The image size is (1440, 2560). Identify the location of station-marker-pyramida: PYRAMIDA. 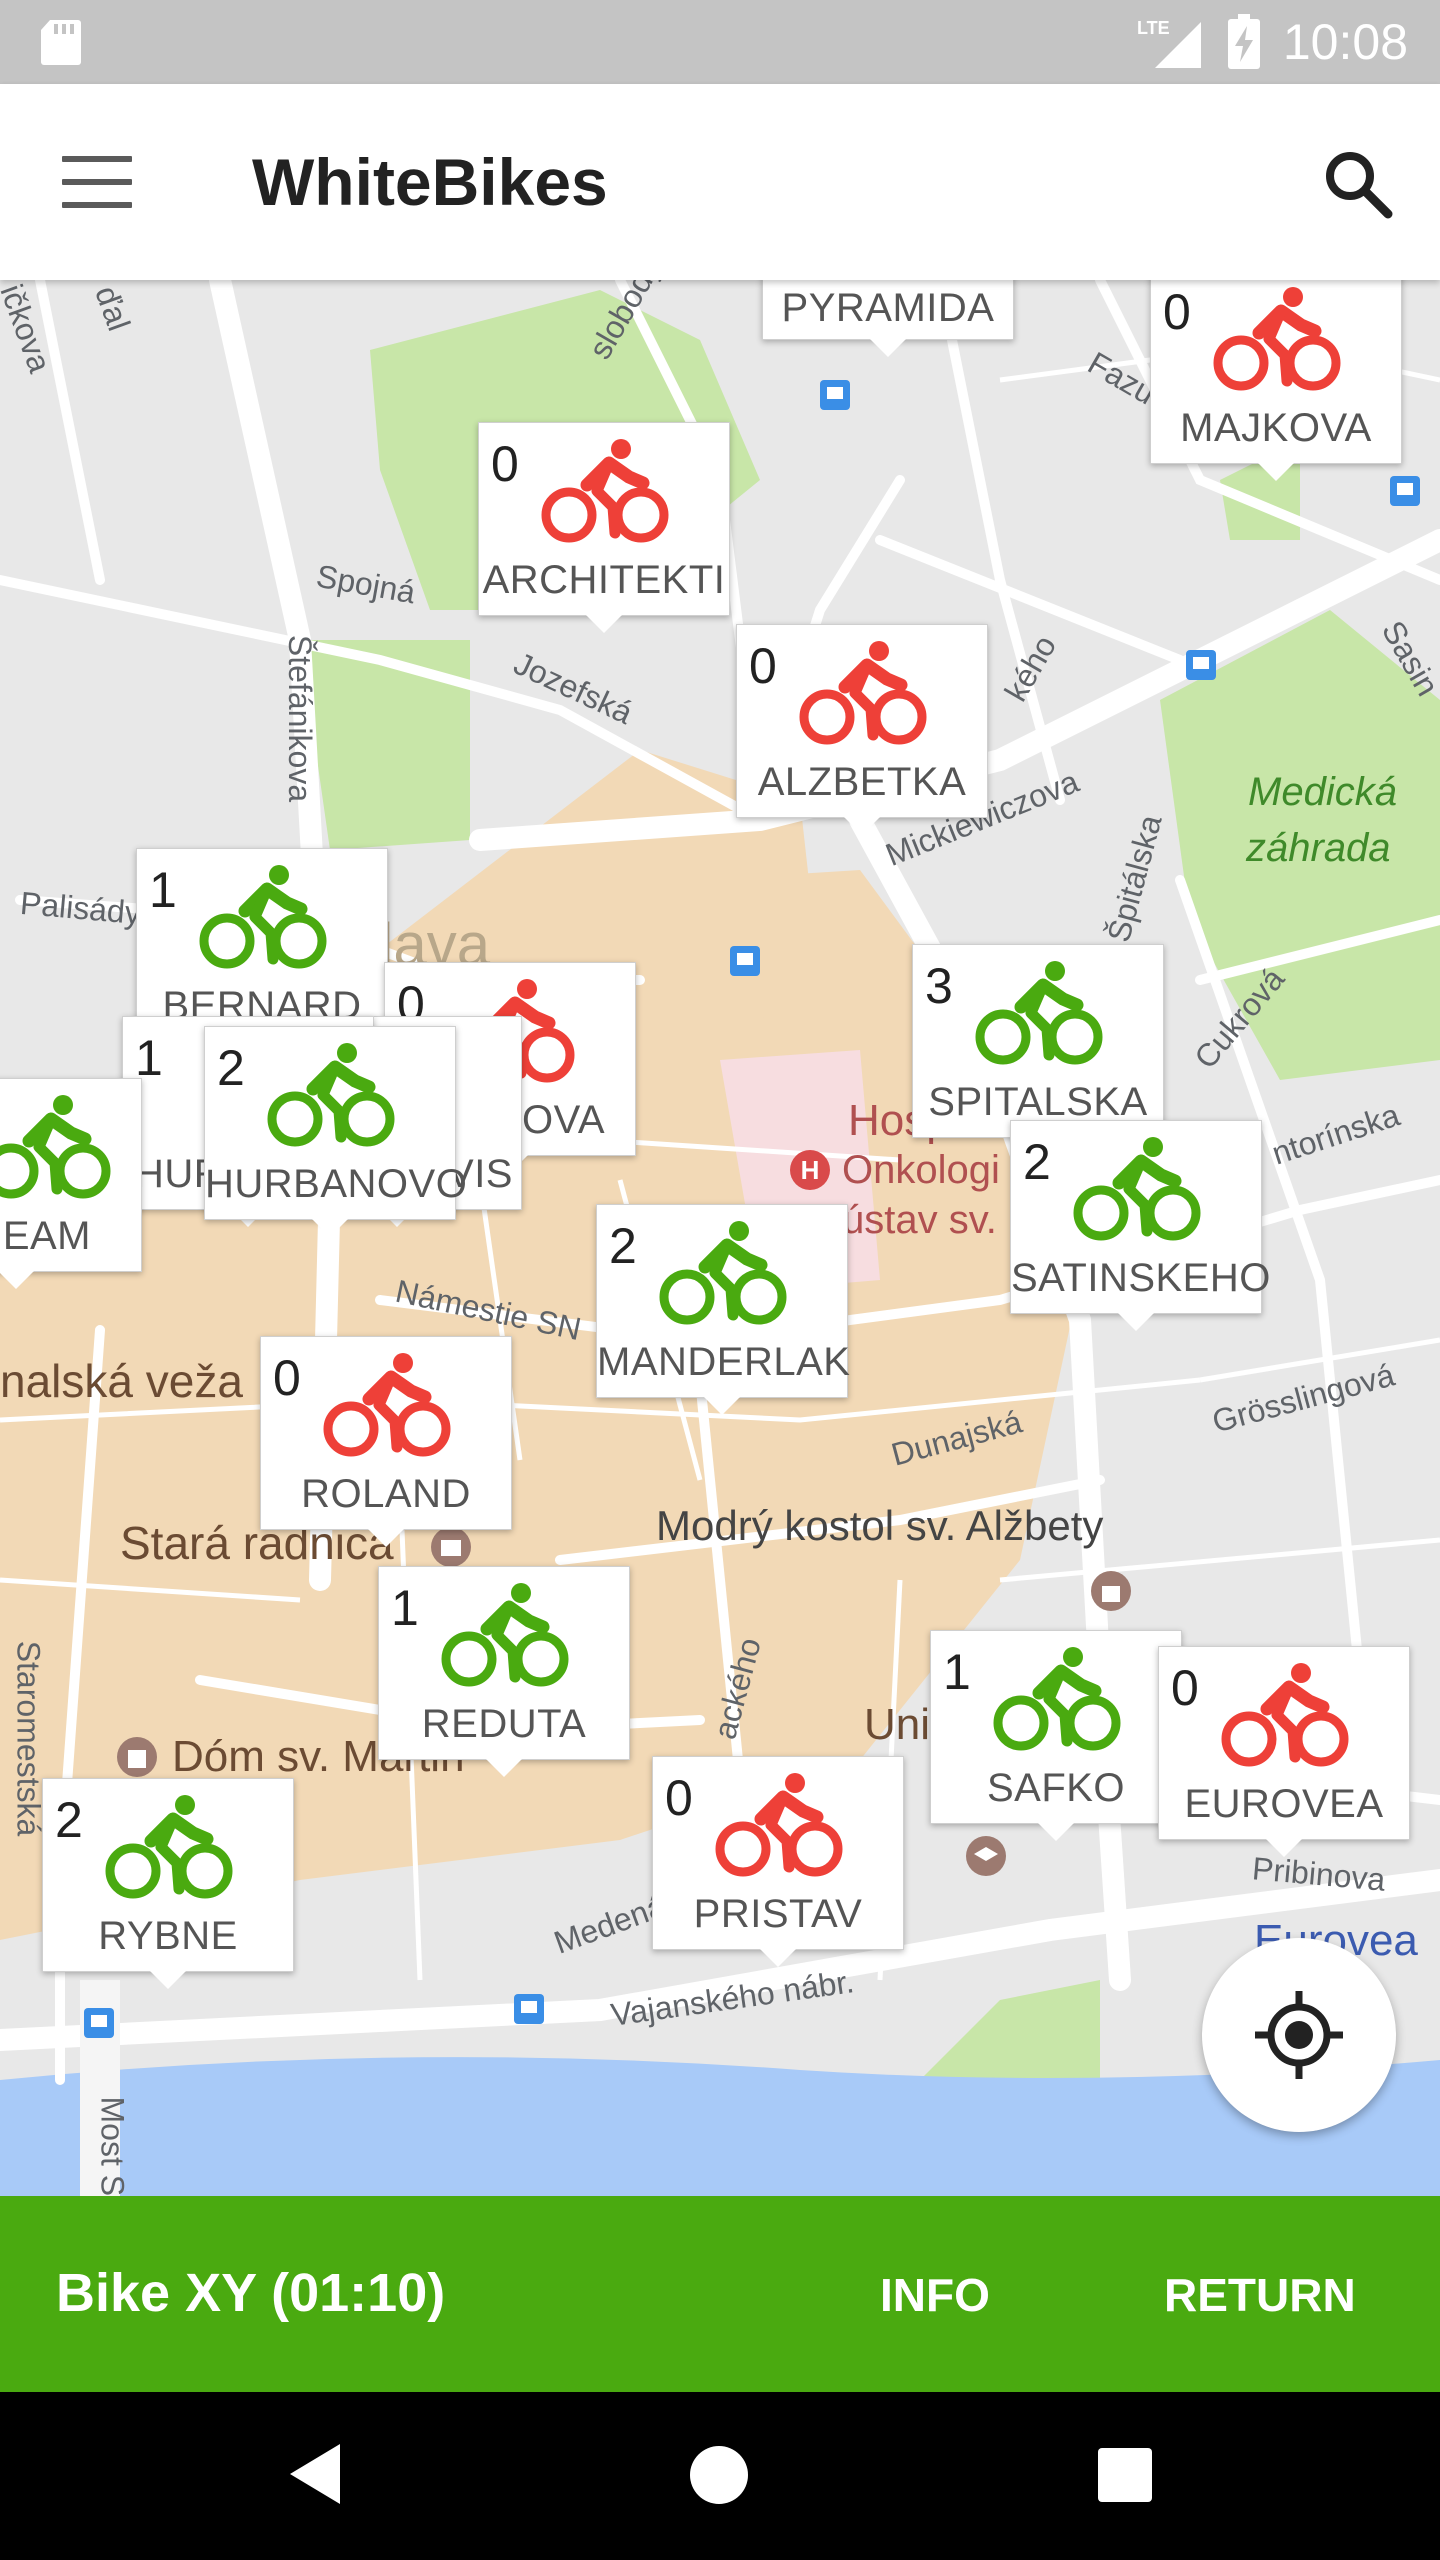
(888, 318).